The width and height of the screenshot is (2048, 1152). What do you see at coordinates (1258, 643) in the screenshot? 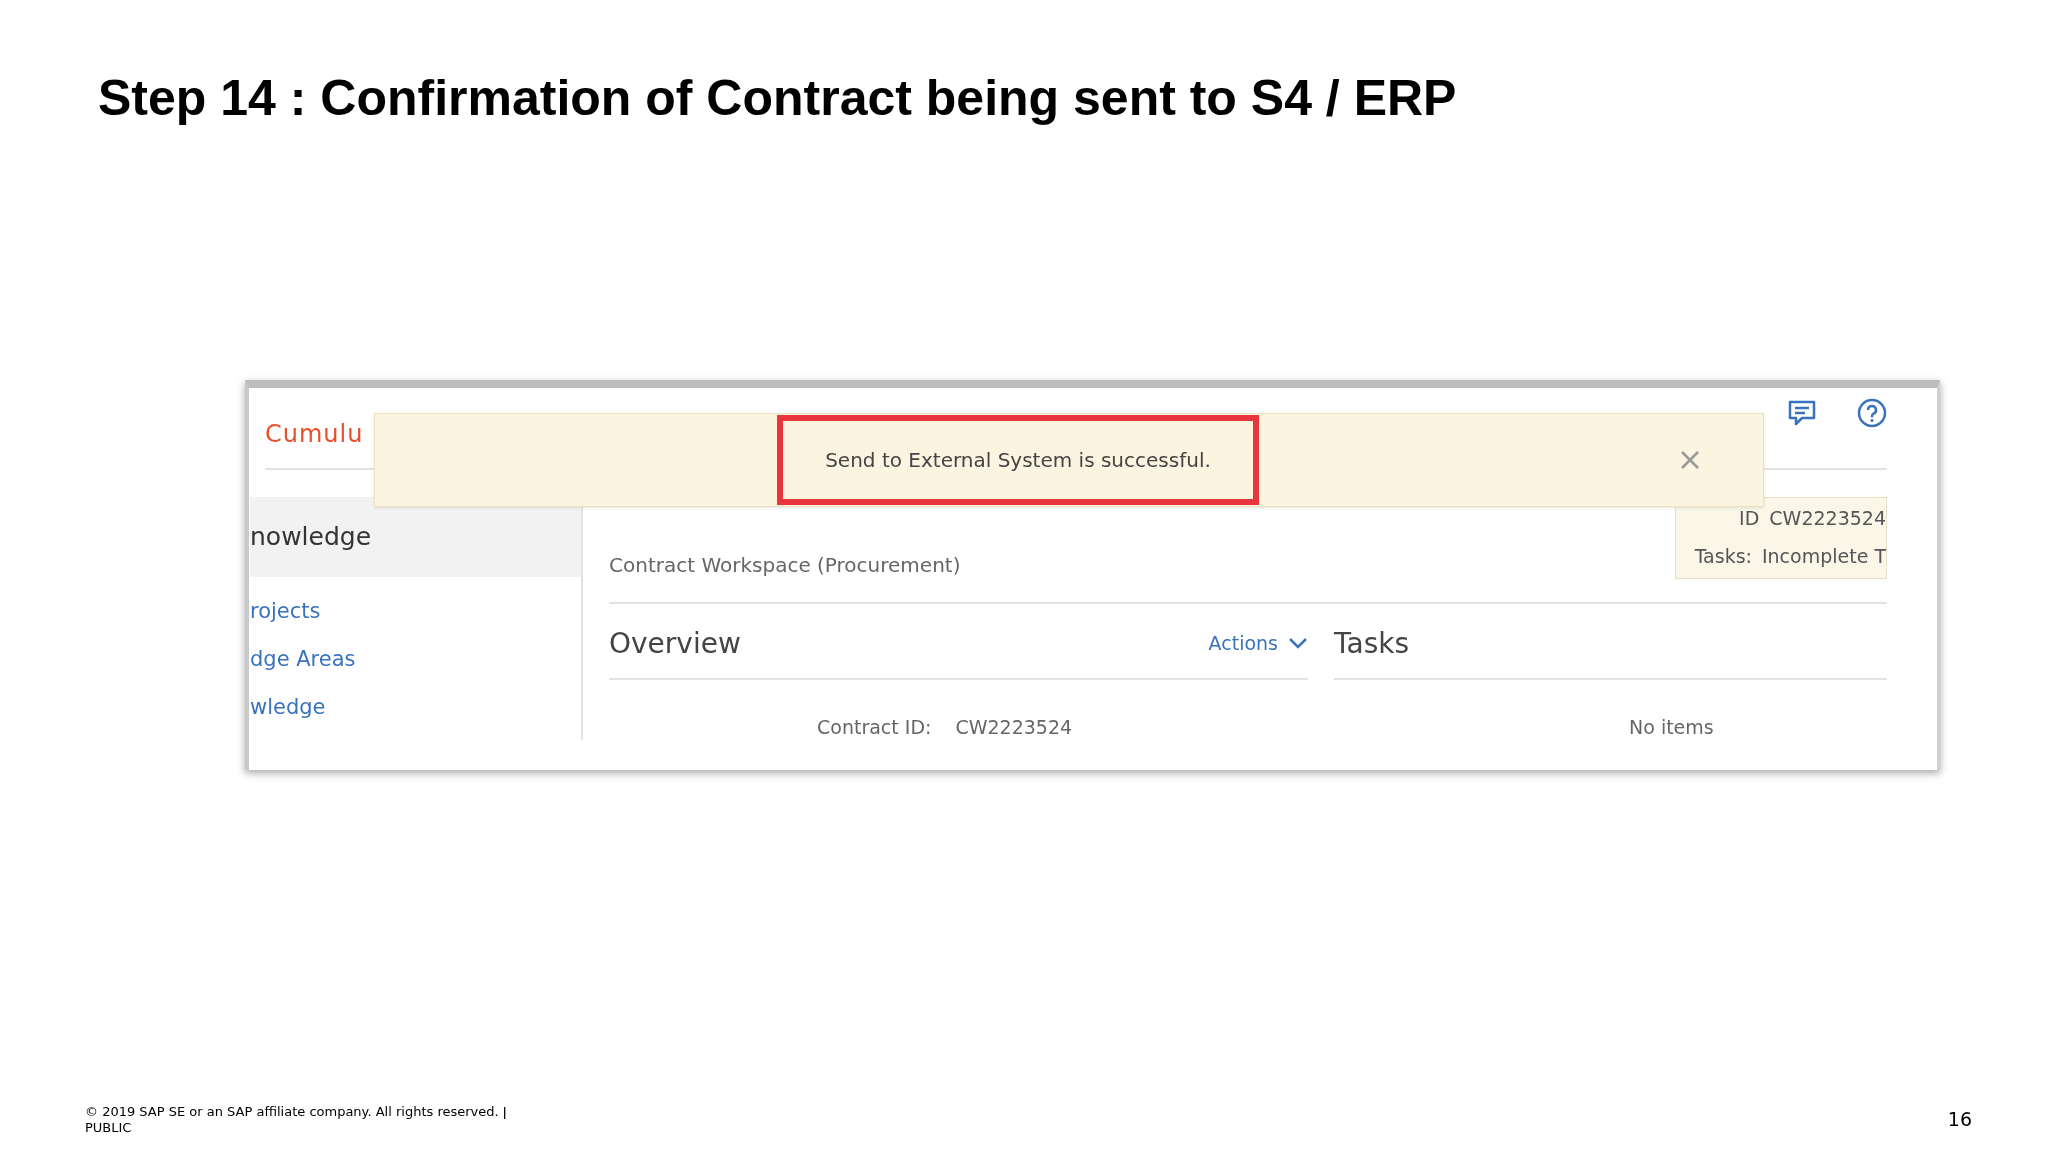
I see `actions-button: Actions` at bounding box center [1258, 643].